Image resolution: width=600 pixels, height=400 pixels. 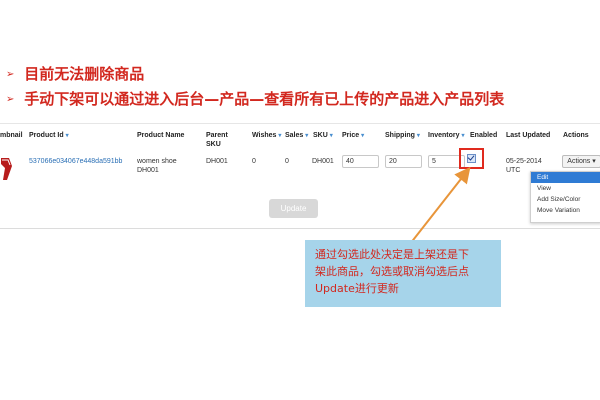 I want to click on header-shipping: Shipping ▾, so click(x=402, y=136).